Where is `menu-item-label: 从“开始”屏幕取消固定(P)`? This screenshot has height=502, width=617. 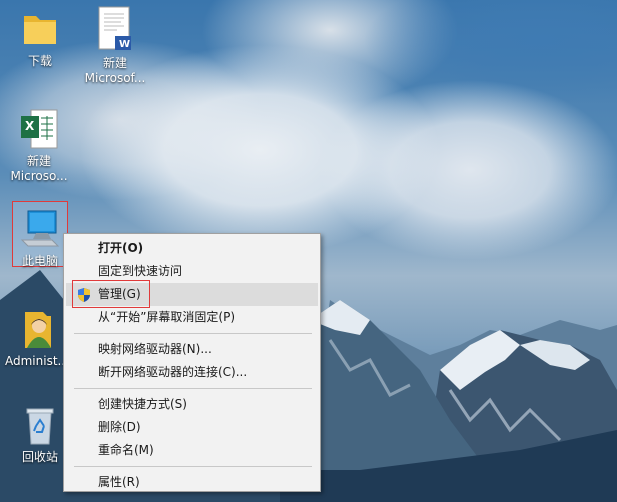 menu-item-label: 从“开始”屏幕取消固定(P) is located at coordinates (167, 317).